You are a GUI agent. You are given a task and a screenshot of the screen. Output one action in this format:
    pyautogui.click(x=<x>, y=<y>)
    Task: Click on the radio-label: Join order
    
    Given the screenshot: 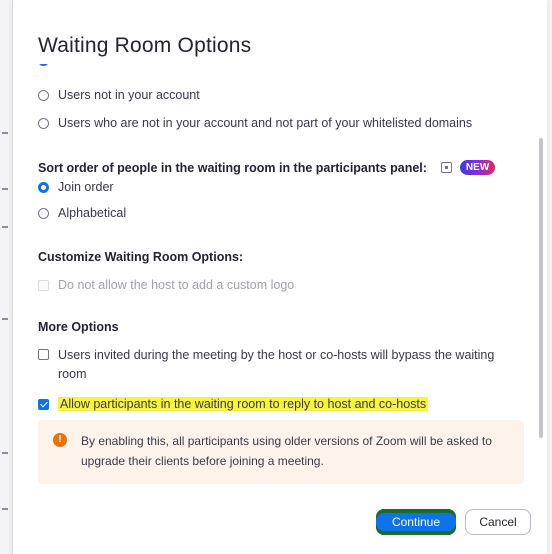 What is the action you would take?
    pyautogui.click(x=86, y=187)
    